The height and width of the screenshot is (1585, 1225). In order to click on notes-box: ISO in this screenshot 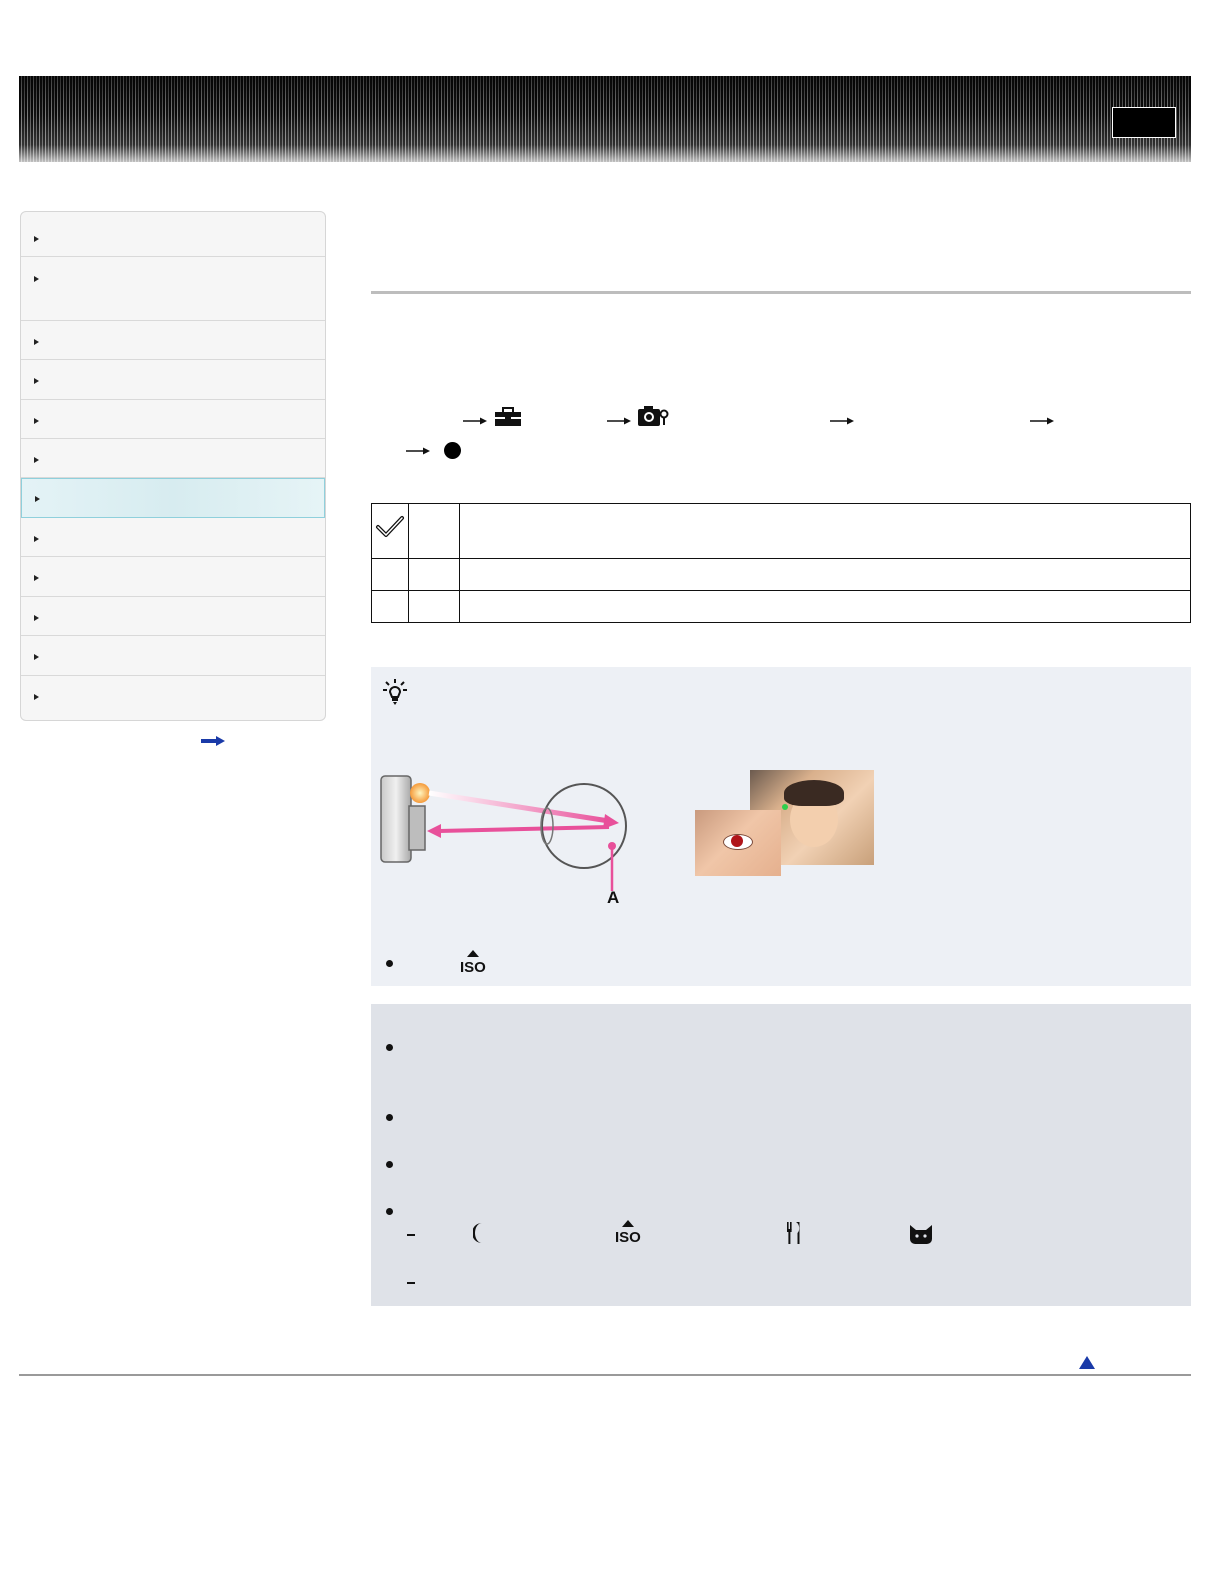, I will do `click(781, 1155)`.